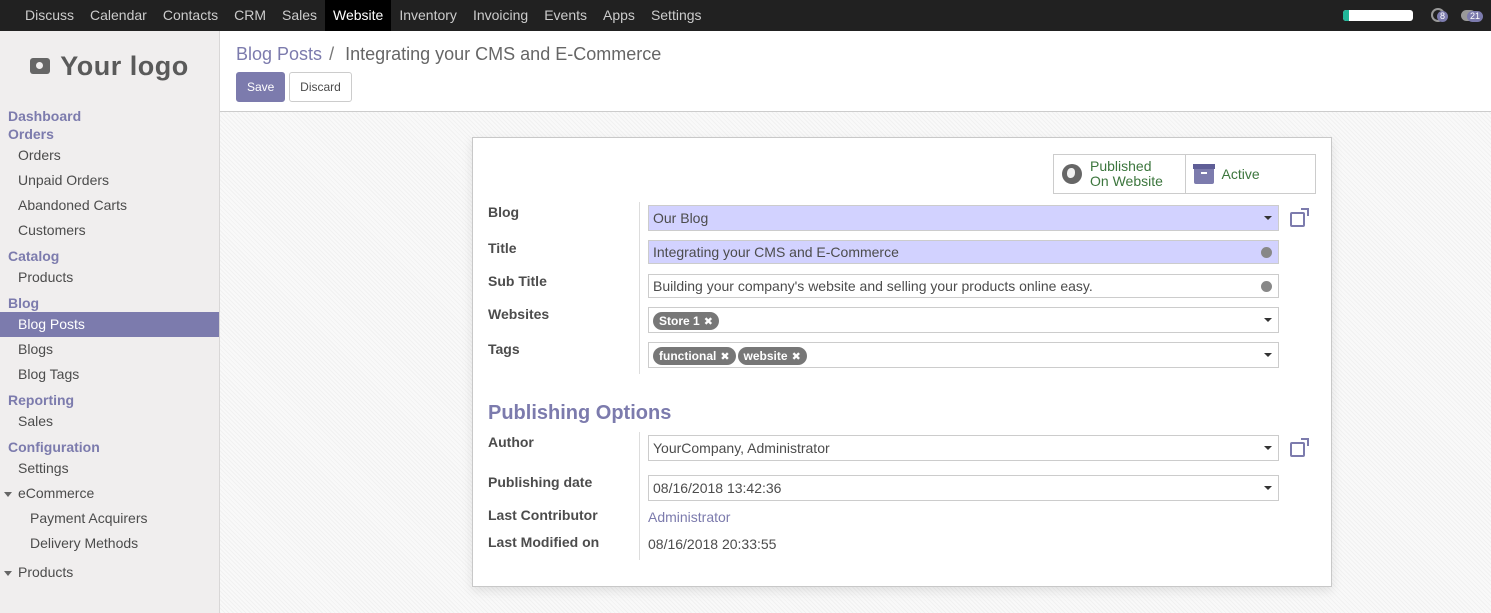 This screenshot has height=613, width=1491. Describe the element at coordinates (765, 356) in the screenshot. I see `tag-text: website` at that location.